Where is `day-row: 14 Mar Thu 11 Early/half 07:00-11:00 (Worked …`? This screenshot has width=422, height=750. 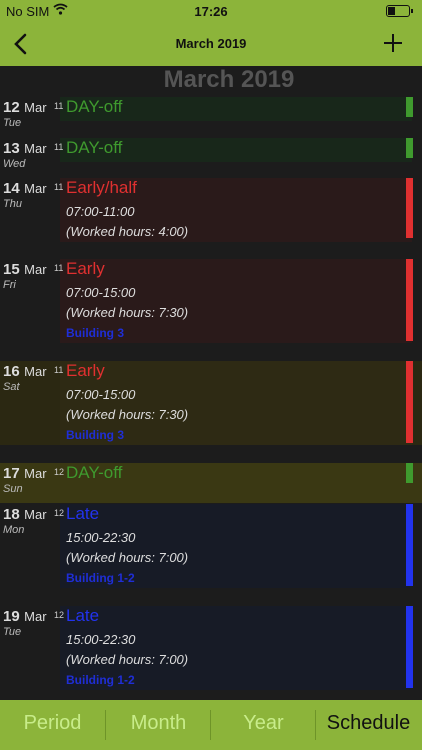
day-row: 14 Mar Thu 11 Early/half 07:00-11:00 (Worked … is located at coordinates (211, 210).